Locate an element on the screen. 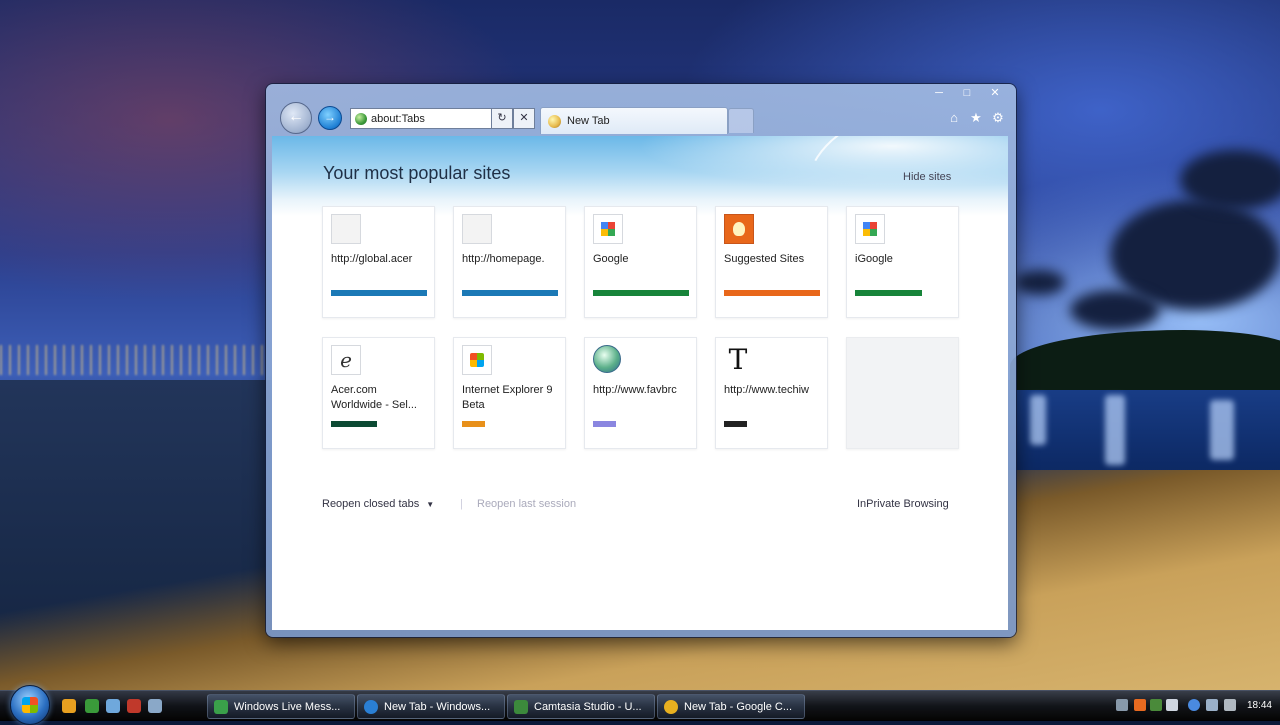 The width and height of the screenshot is (1280, 725). site-name: Internet Explorer 9 Beta is located at coordinates (507, 397).